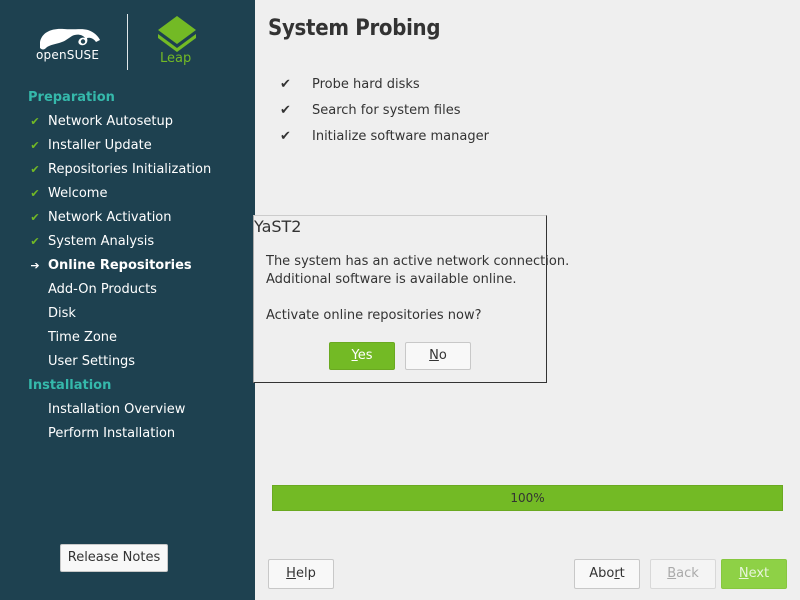 The image size is (800, 600). Describe the element at coordinates (442, 355) in the screenshot. I see `no-label-rest: o` at that location.